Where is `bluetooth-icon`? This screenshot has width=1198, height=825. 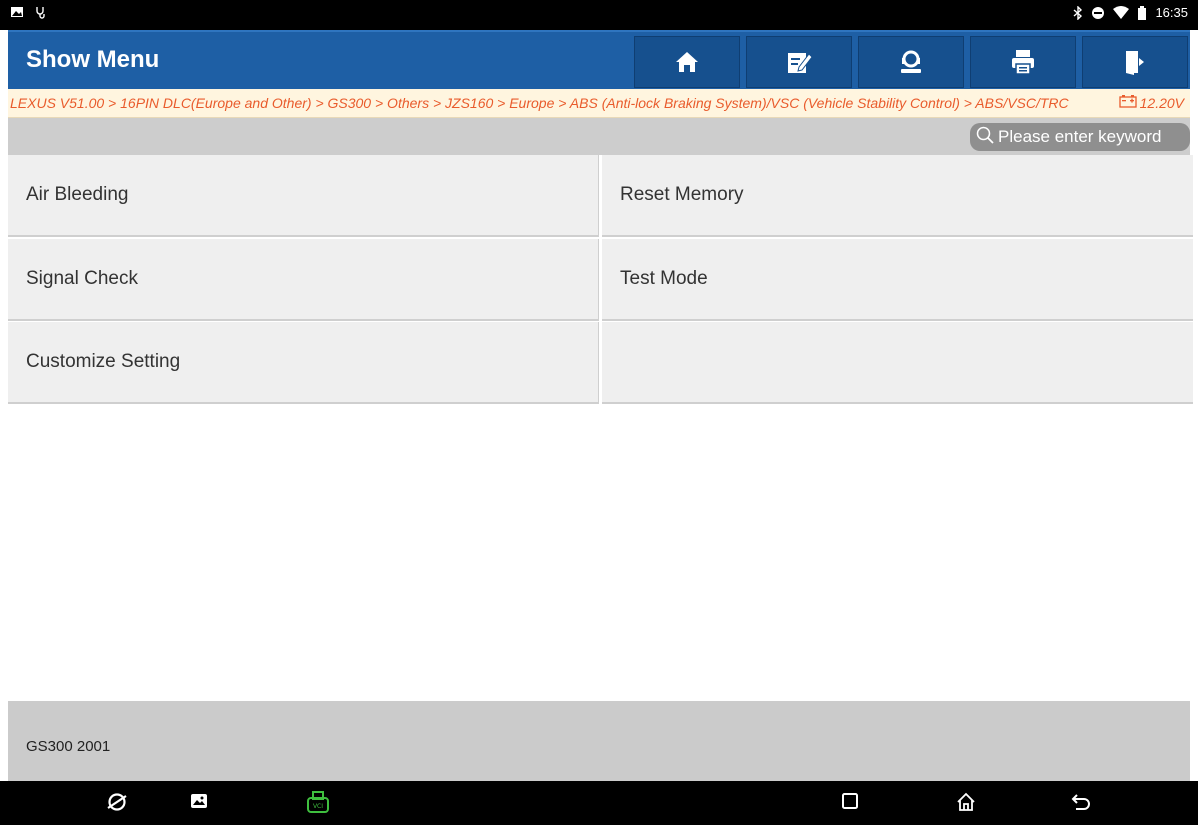
bluetooth-icon is located at coordinates (1078, 12).